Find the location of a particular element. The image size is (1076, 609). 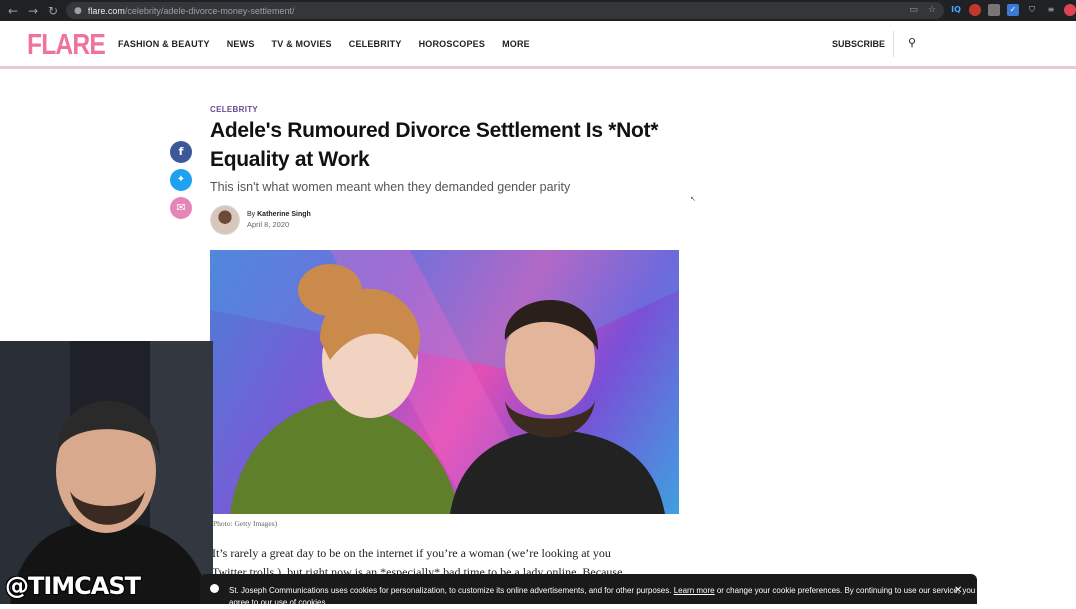

extension-badge-icon is located at coordinates (975, 10).